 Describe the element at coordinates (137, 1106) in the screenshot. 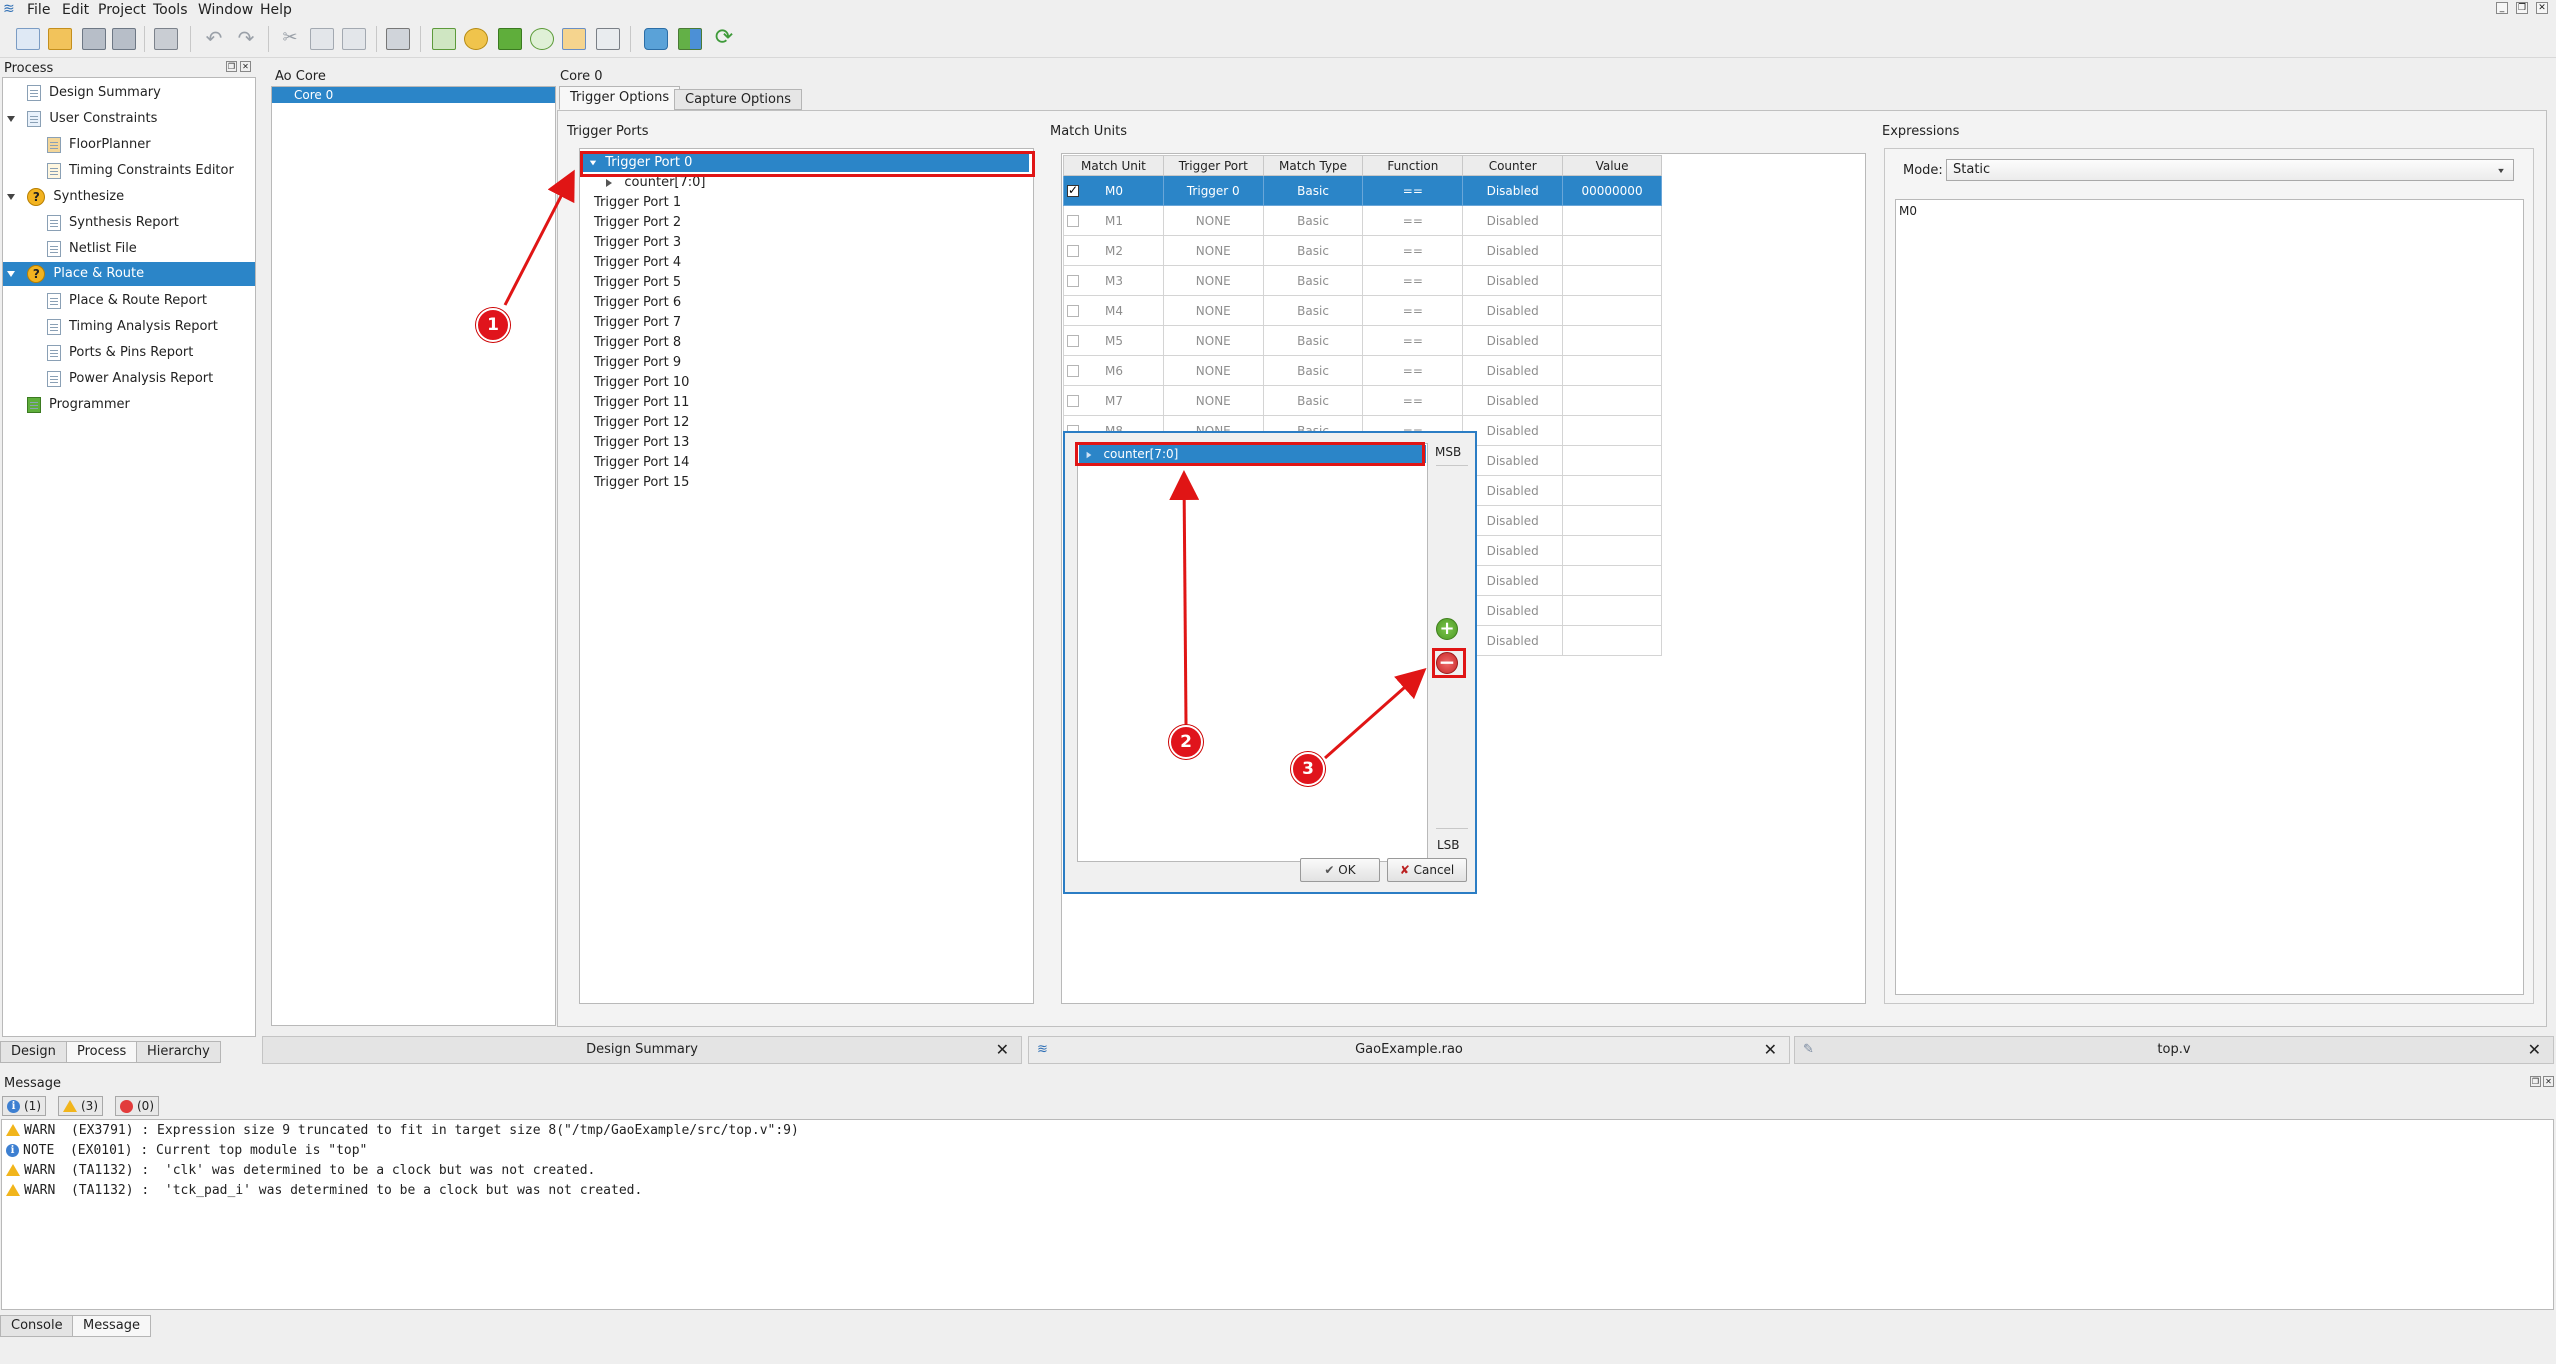

I see `filter-errors: (0)` at that location.